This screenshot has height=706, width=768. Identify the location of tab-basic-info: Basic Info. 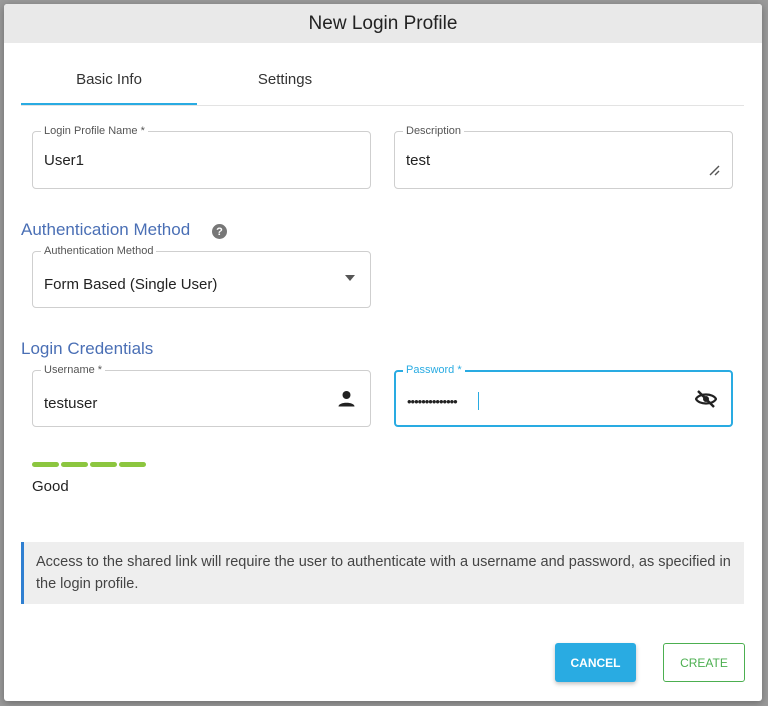
(109, 79).